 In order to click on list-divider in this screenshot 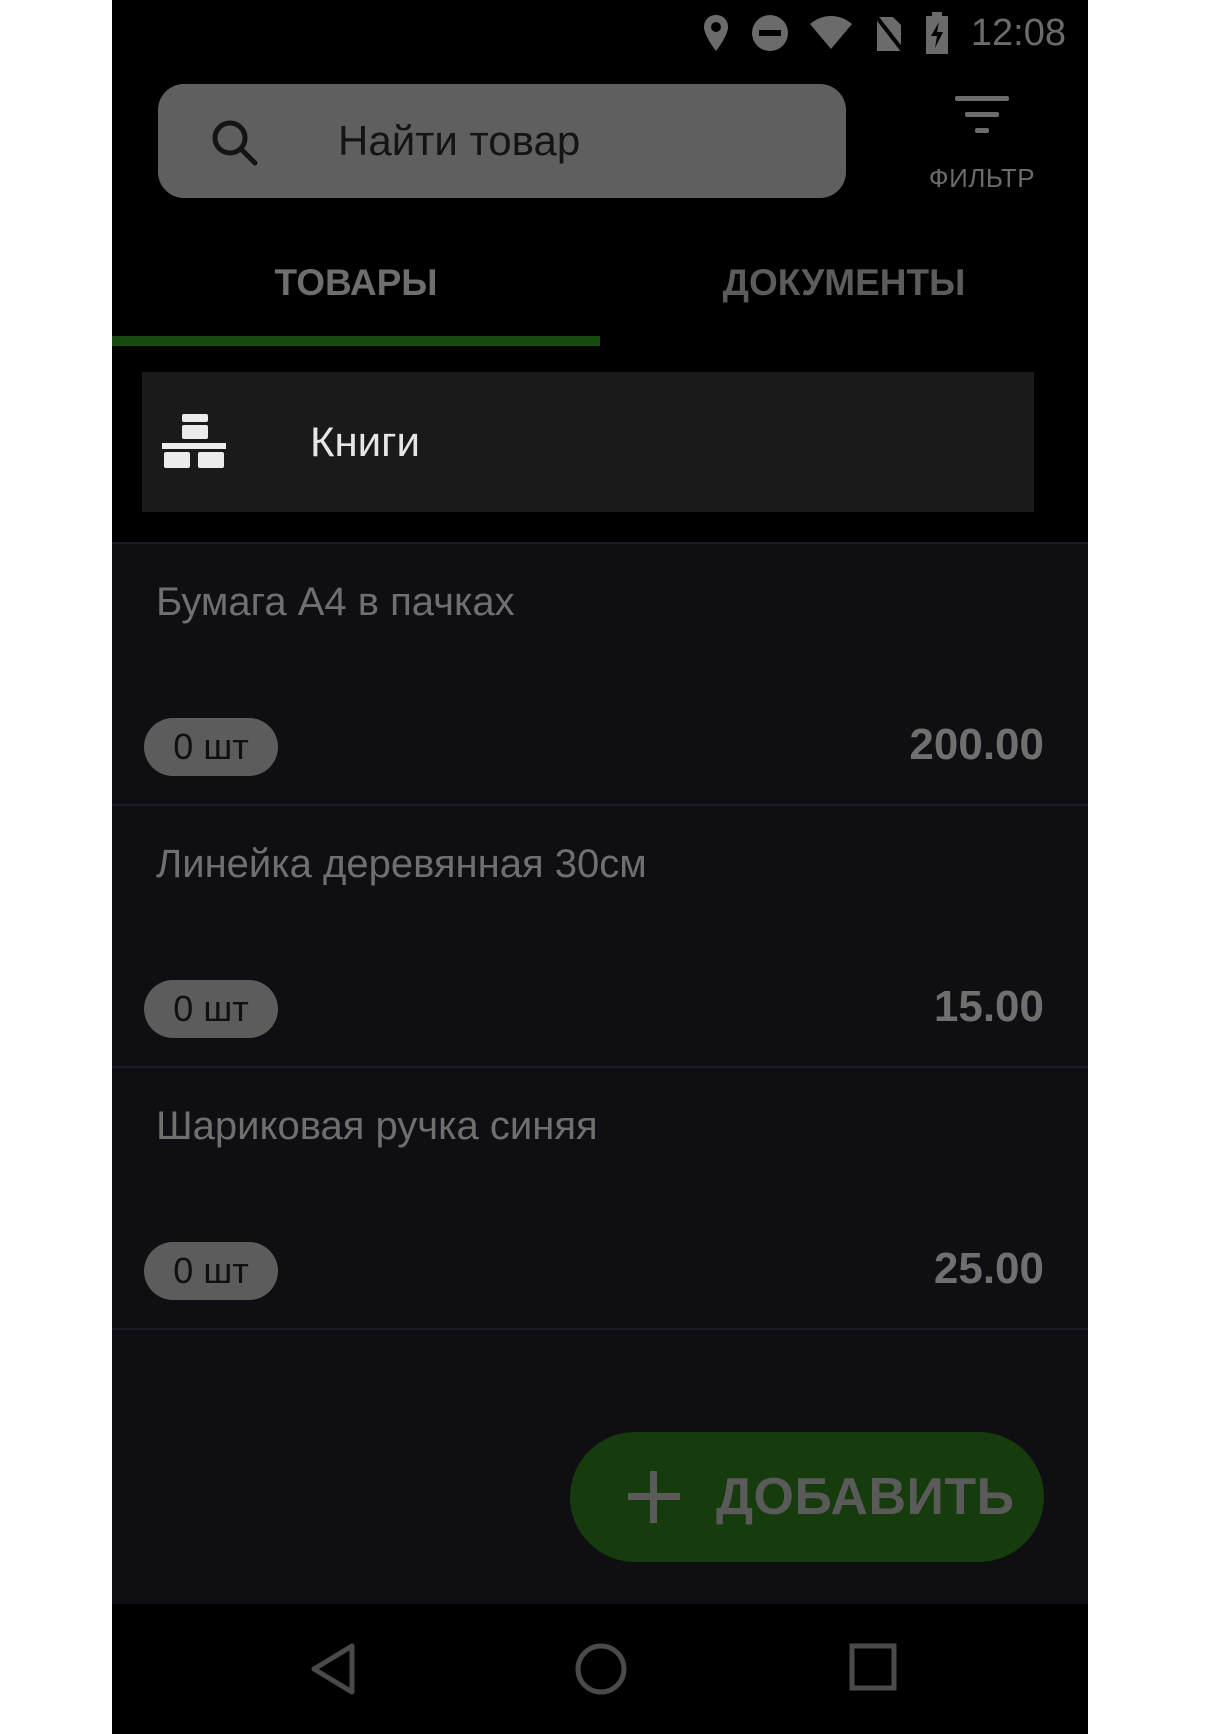, I will do `click(600, 1329)`.